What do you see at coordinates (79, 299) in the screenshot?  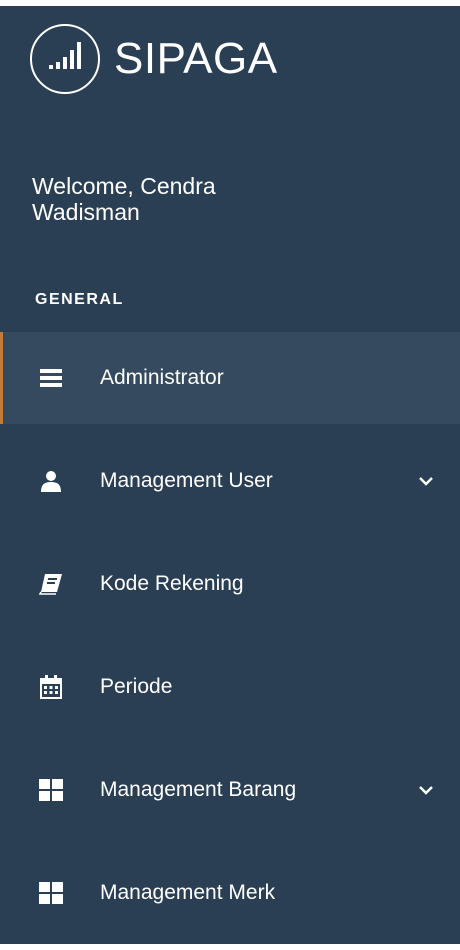 I see `section-title: GENERAL` at bounding box center [79, 299].